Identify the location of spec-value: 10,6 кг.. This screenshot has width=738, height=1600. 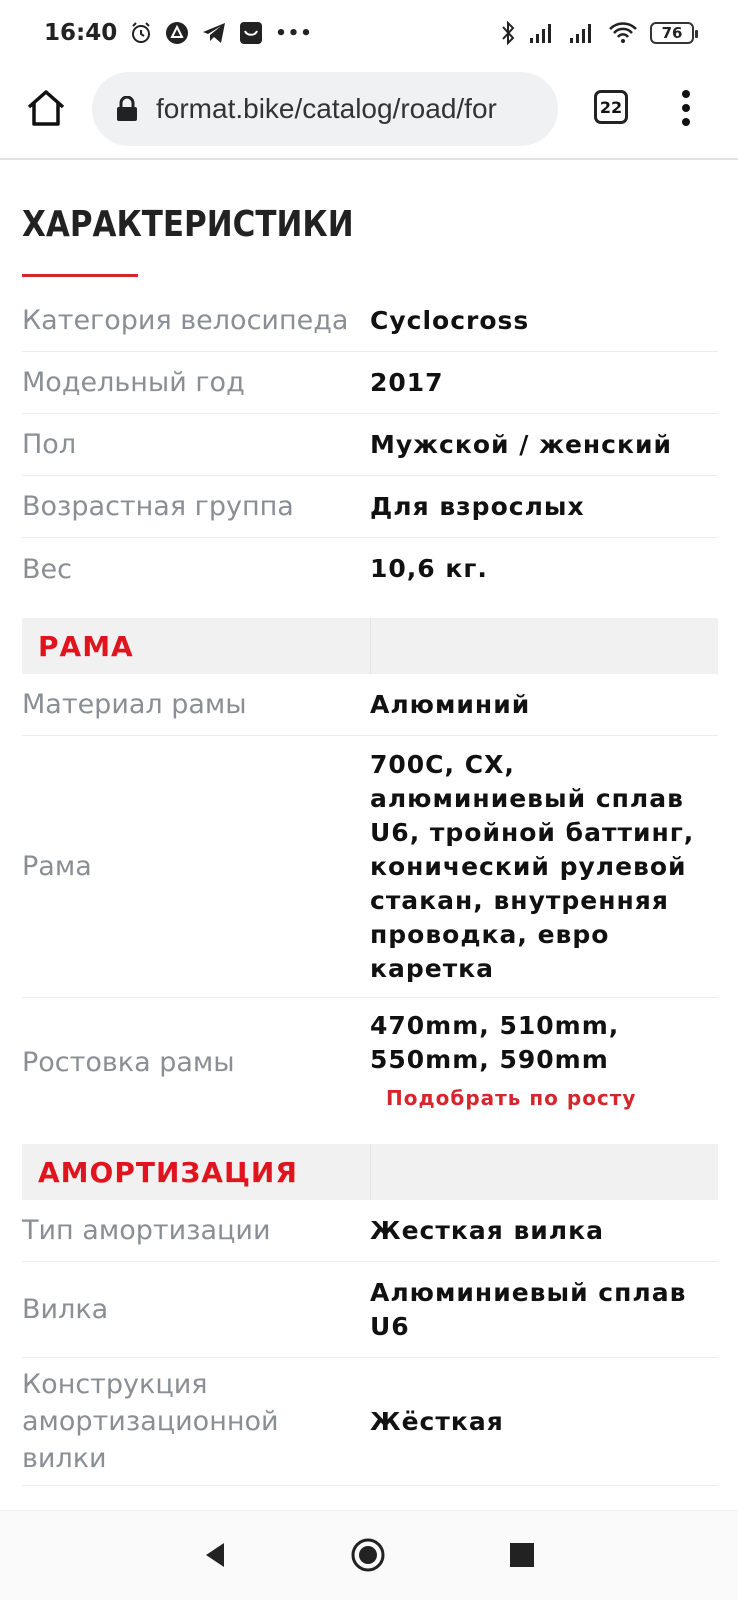
(429, 568).